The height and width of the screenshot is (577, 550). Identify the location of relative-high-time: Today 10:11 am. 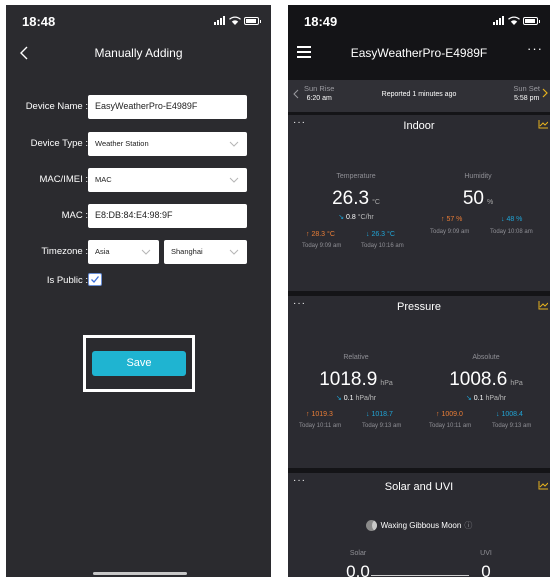
(320, 426).